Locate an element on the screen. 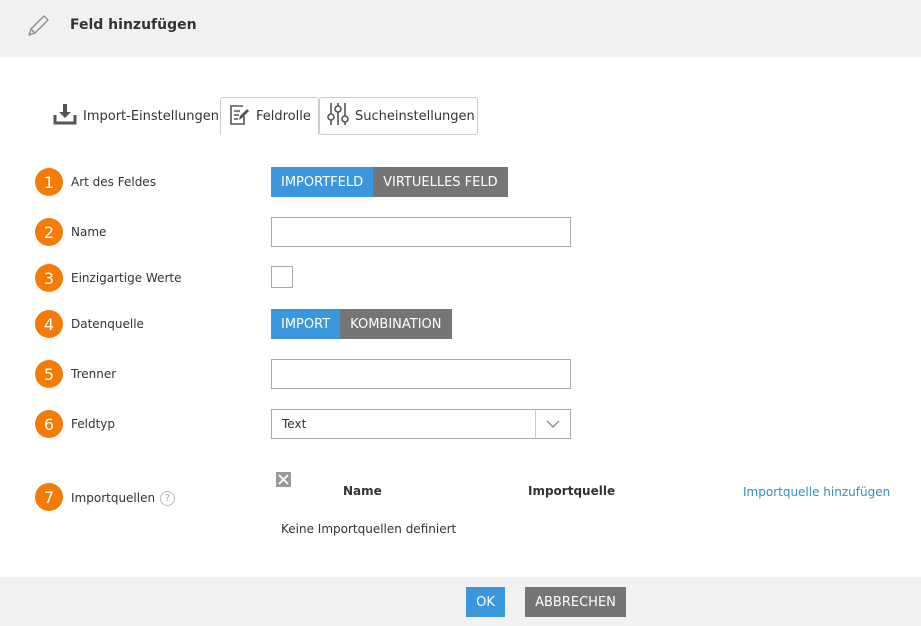  help-icon: ? is located at coordinates (167, 498).